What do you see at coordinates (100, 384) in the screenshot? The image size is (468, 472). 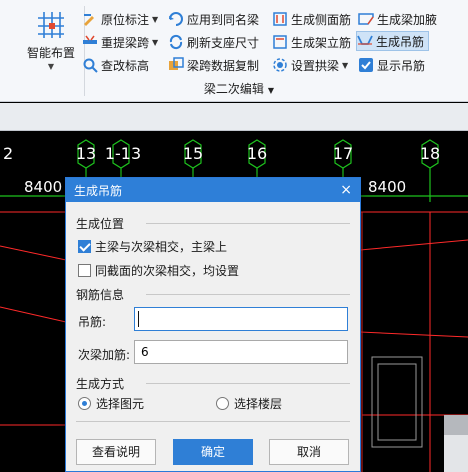 I see `section-method-label: 生成方式` at bounding box center [100, 384].